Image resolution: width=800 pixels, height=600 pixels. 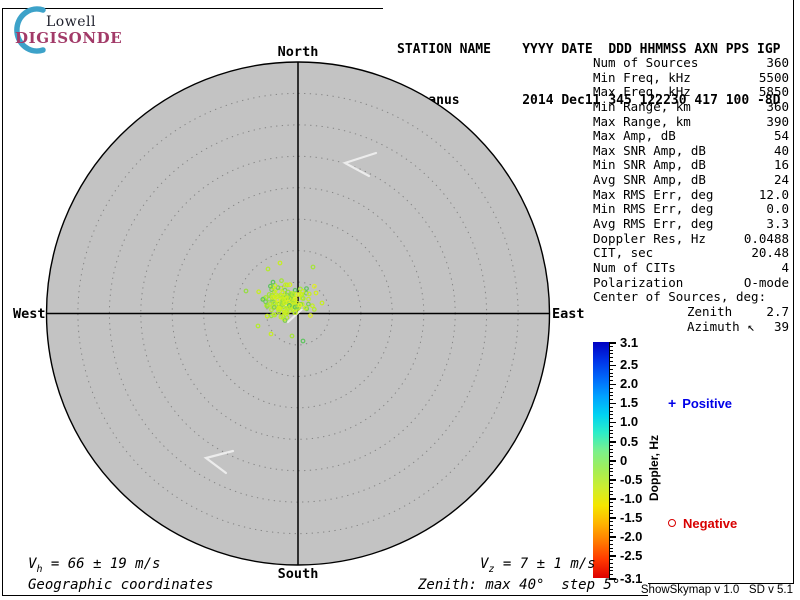 I want to click on param-label: Max Freq, kHz, so click(x=642, y=92).